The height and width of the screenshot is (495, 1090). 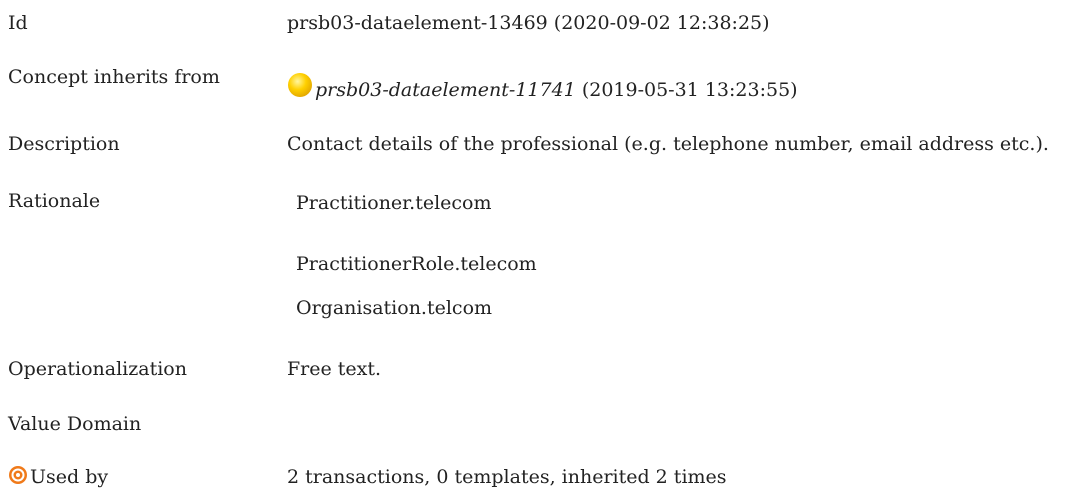 What do you see at coordinates (97, 369) in the screenshot?
I see `operationalization-label: Operationalization` at bounding box center [97, 369].